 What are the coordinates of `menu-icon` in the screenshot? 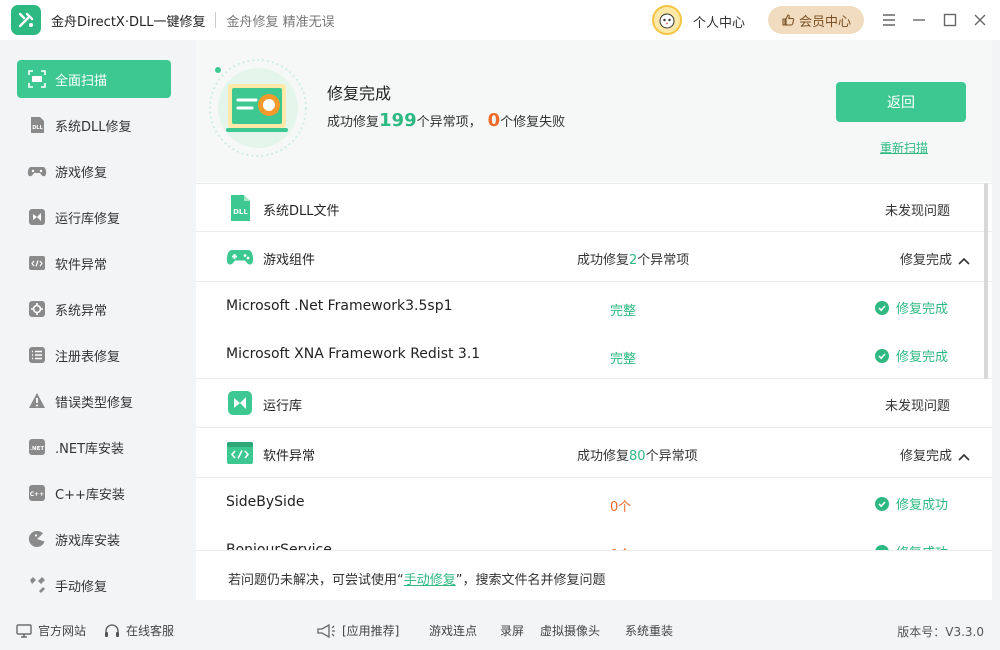 It's located at (889, 20).